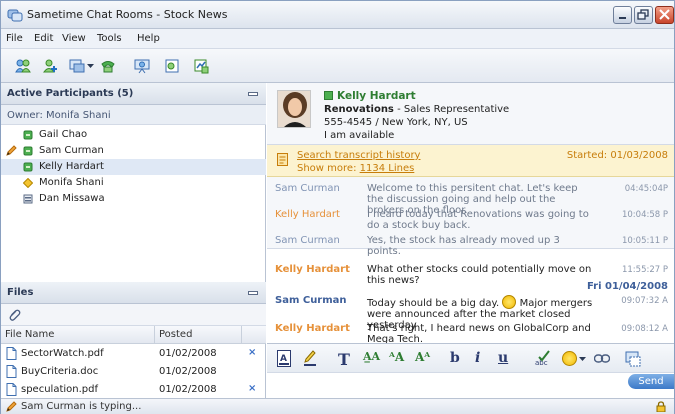  What do you see at coordinates (133, 372) in the screenshot?
I see `file-row: BuyCriteria.doc 01/02/2008` at bounding box center [133, 372].